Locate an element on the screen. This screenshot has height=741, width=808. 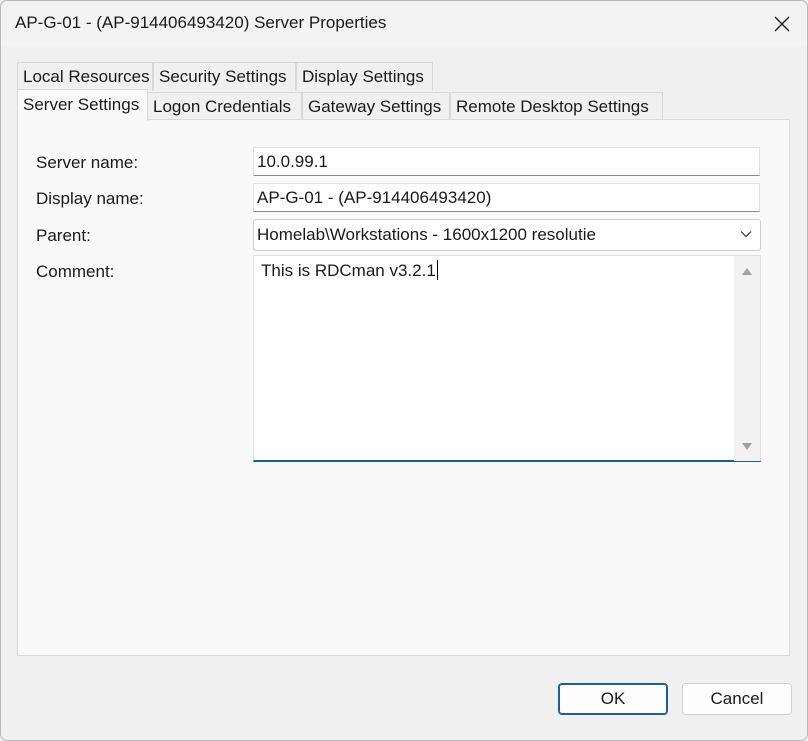
tab-server-settings: Server Settings is located at coordinates (82, 105).